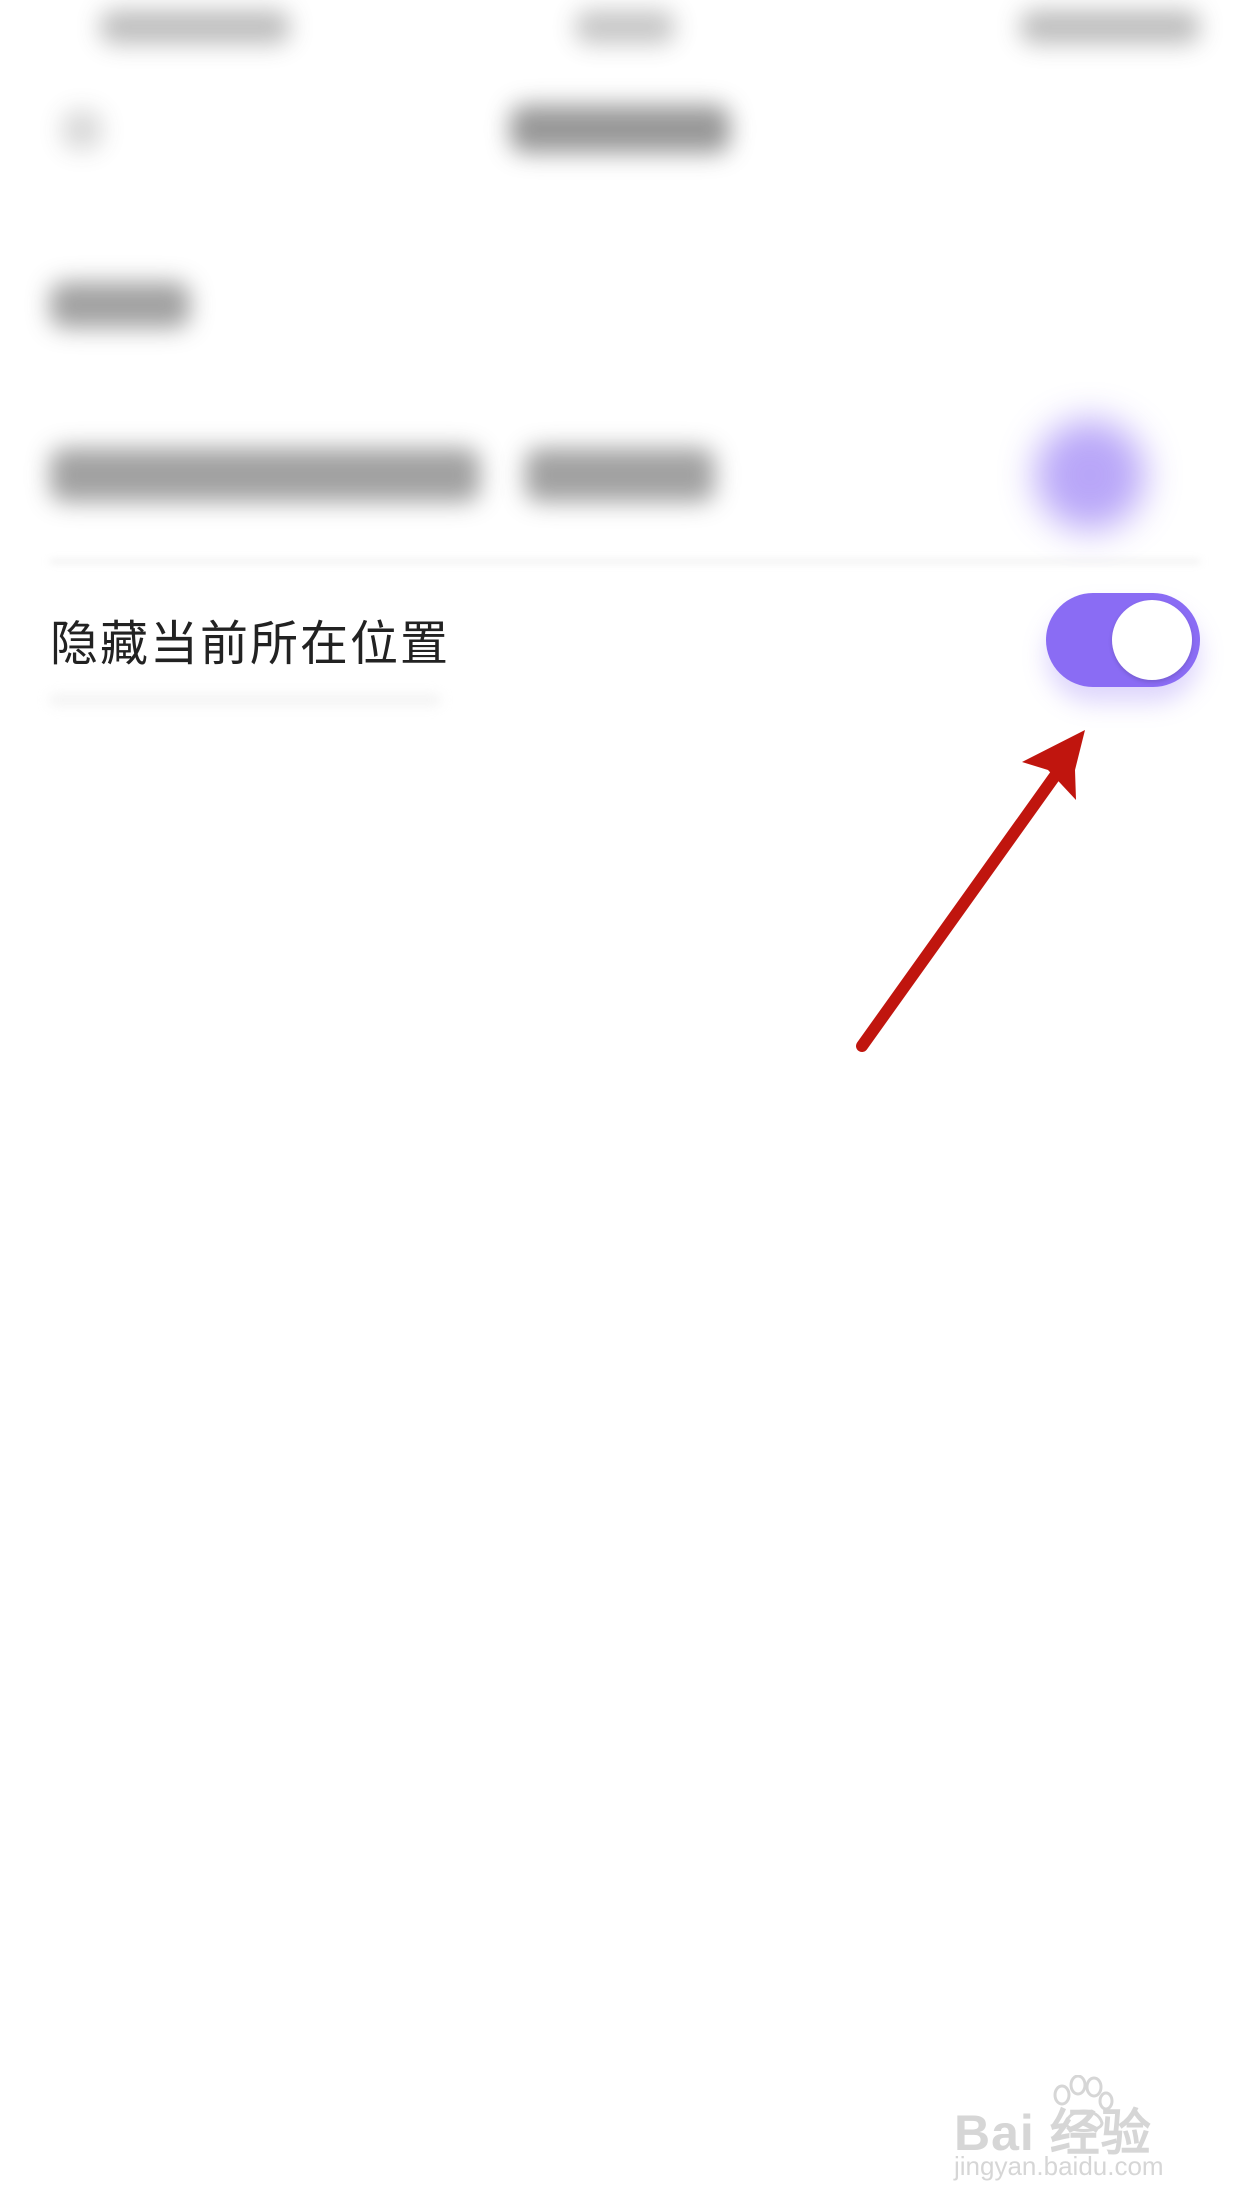 The height and width of the screenshot is (2208, 1242). Describe the element at coordinates (265, 475) in the screenshot. I see `setting-row-blurred-label` at that location.